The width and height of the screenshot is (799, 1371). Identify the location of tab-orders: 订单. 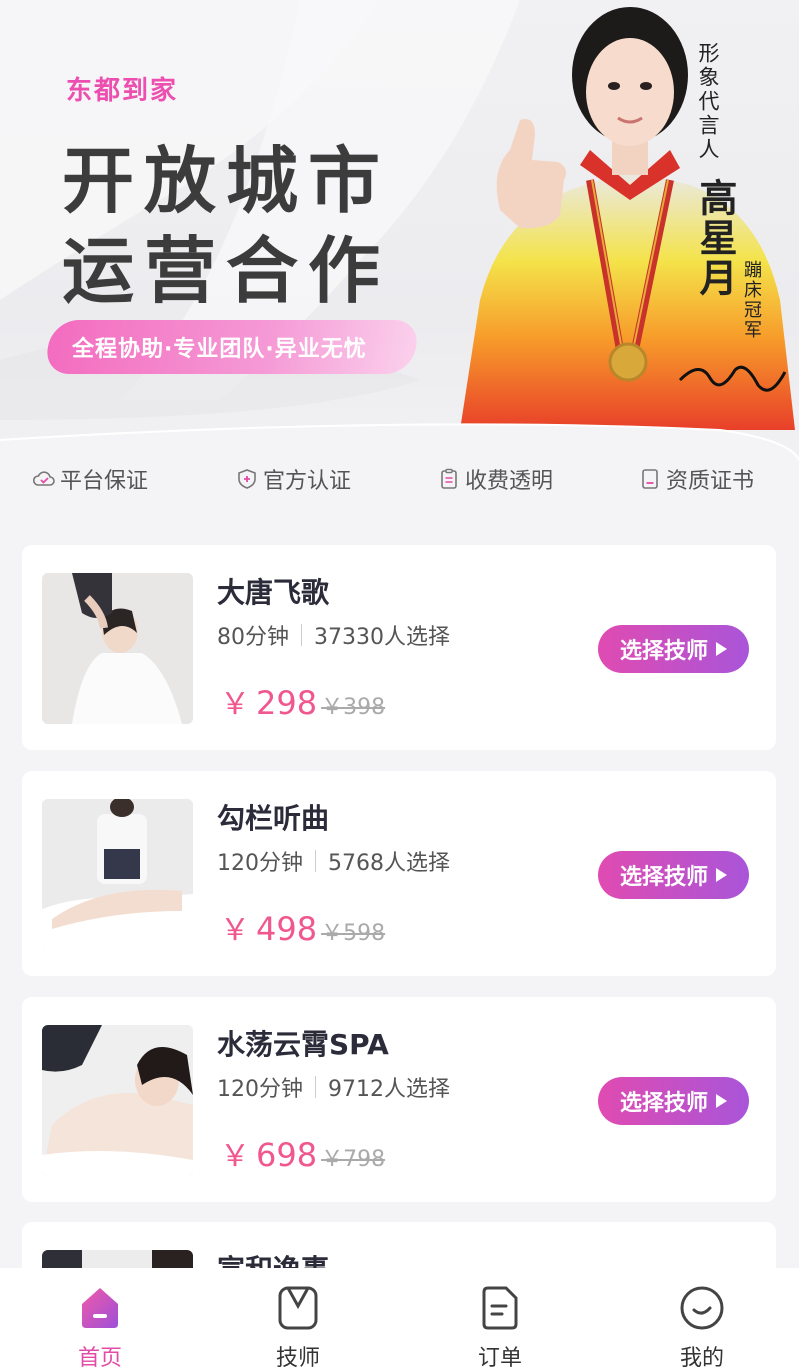
(500, 1319).